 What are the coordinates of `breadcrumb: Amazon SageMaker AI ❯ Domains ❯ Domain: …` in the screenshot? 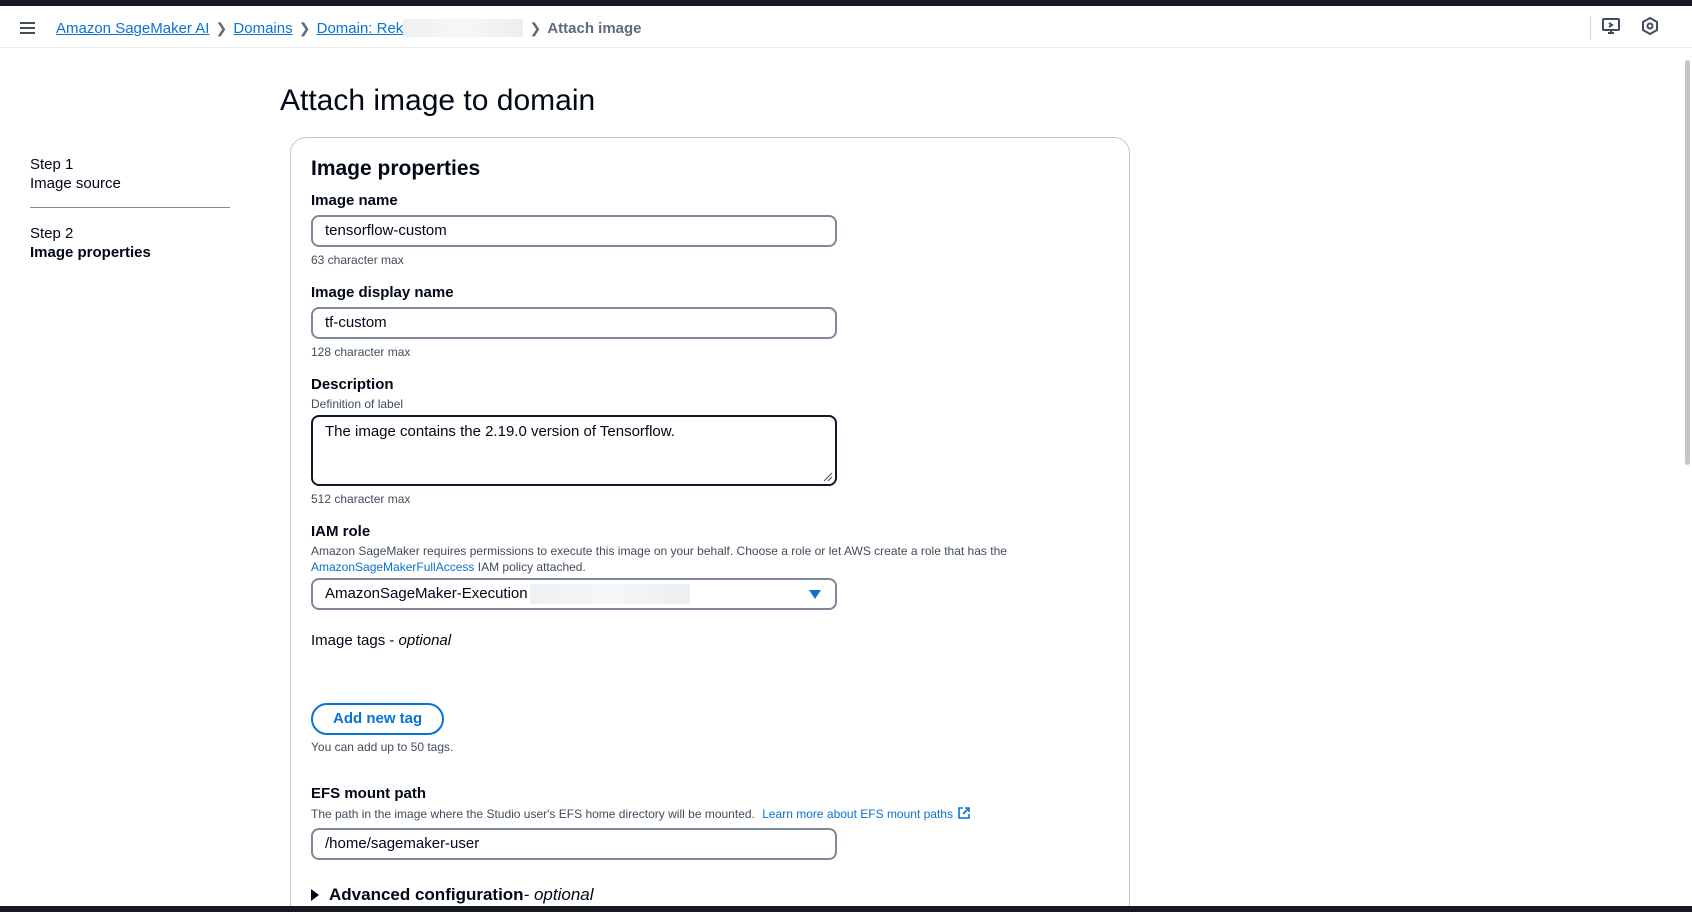 It's located at (349, 28).